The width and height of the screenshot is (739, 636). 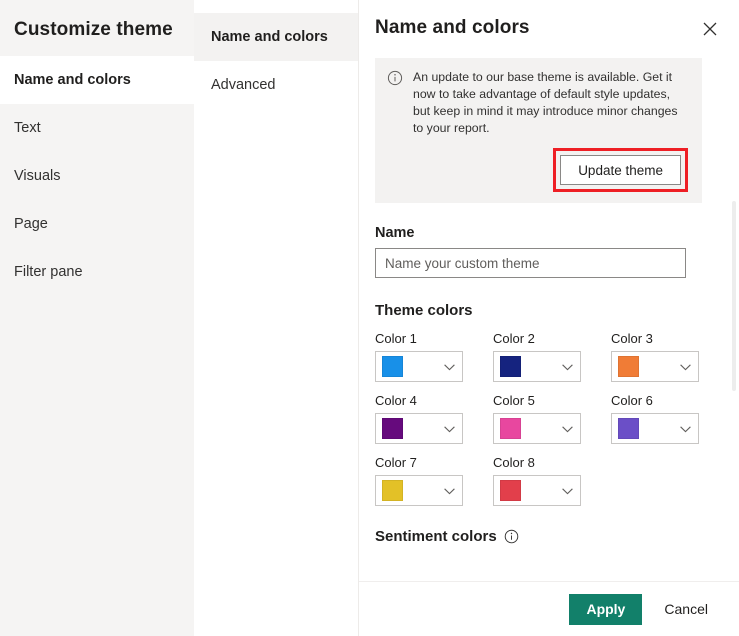 I want to click on update-theme-button: Update theme, so click(x=620, y=170).